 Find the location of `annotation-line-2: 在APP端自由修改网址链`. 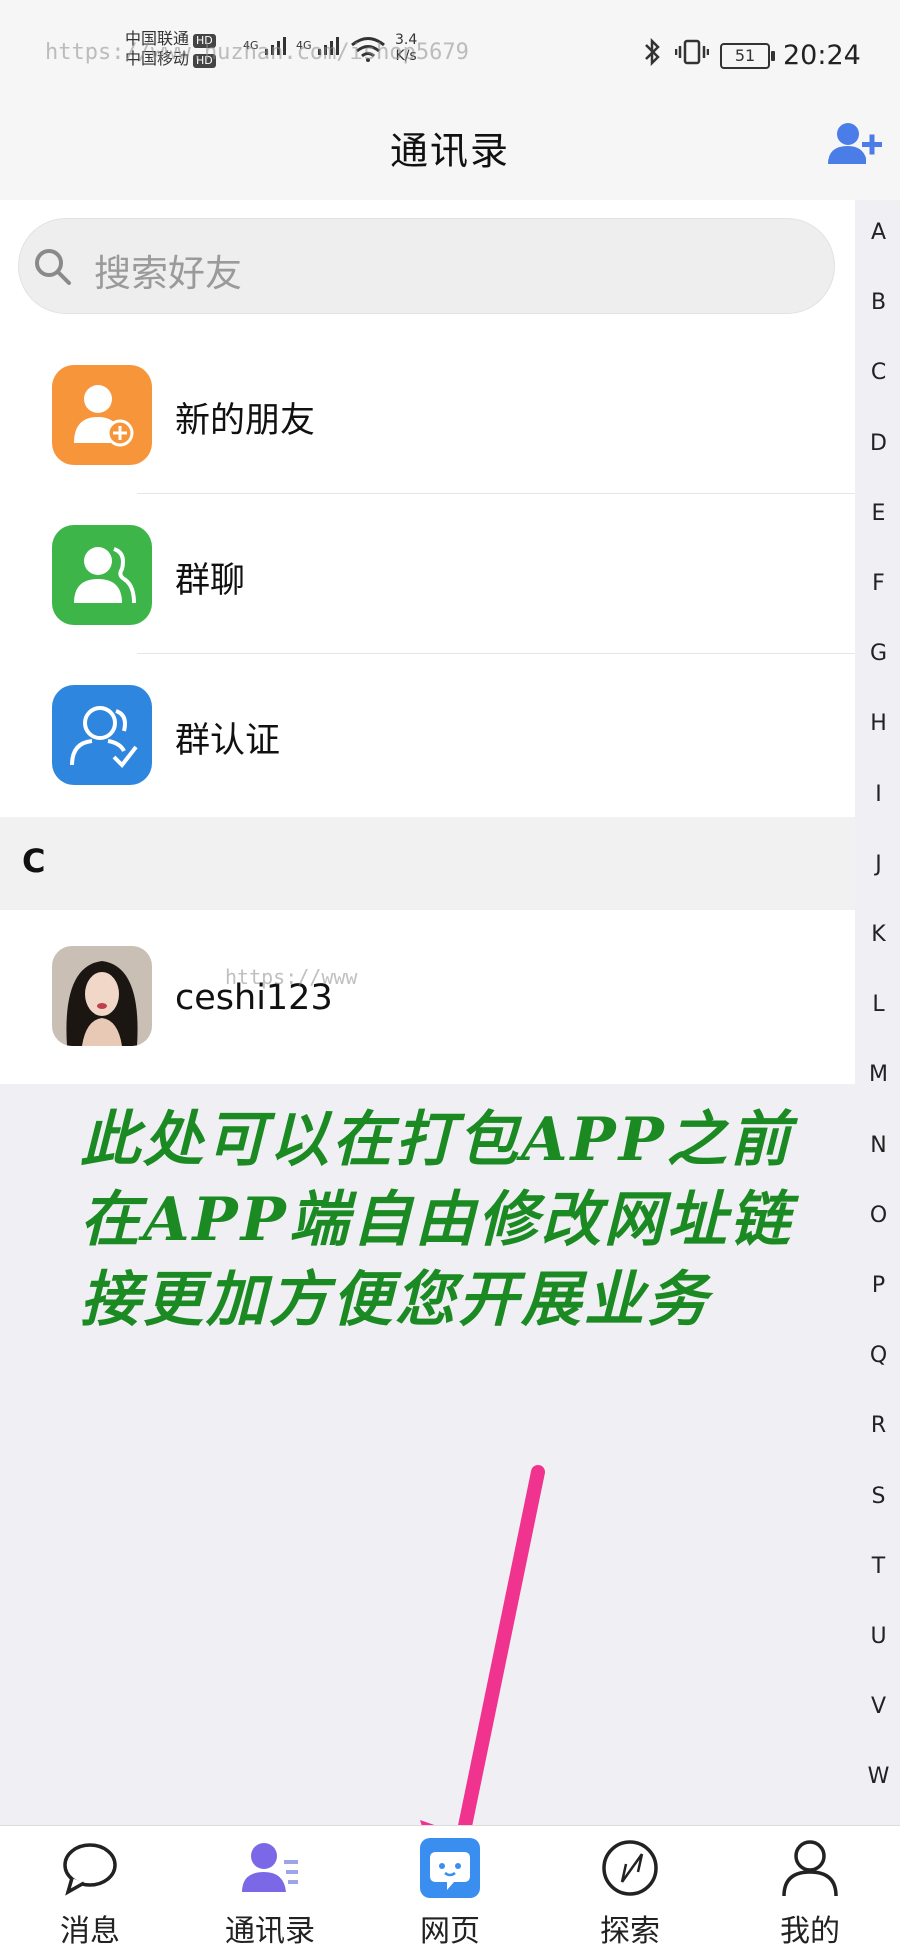

annotation-line-2: 在APP端自由修改网址链 is located at coordinates (436, 1220).